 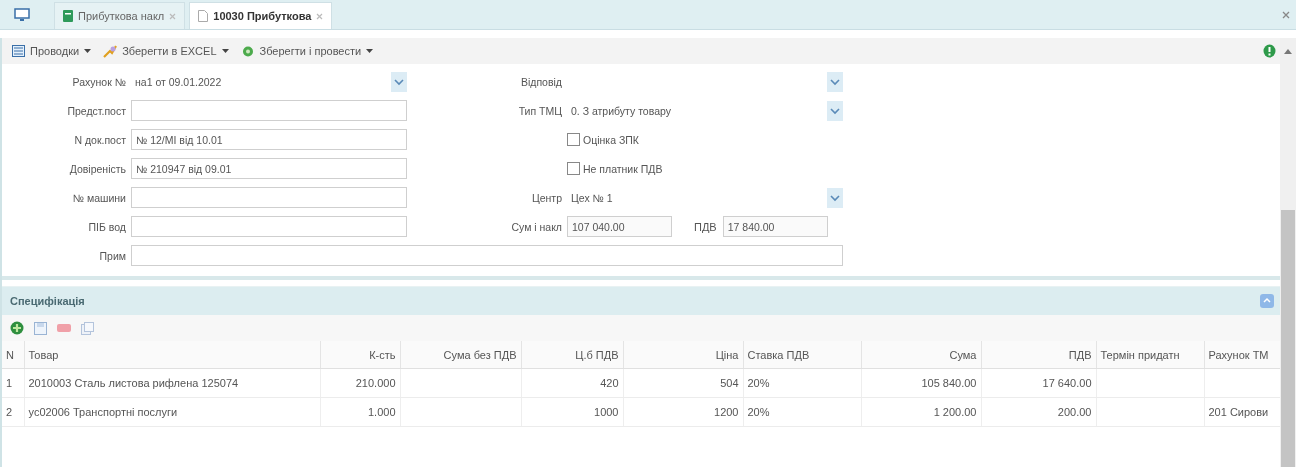 I want to click on field-label: ПДВ, so click(x=705, y=226).